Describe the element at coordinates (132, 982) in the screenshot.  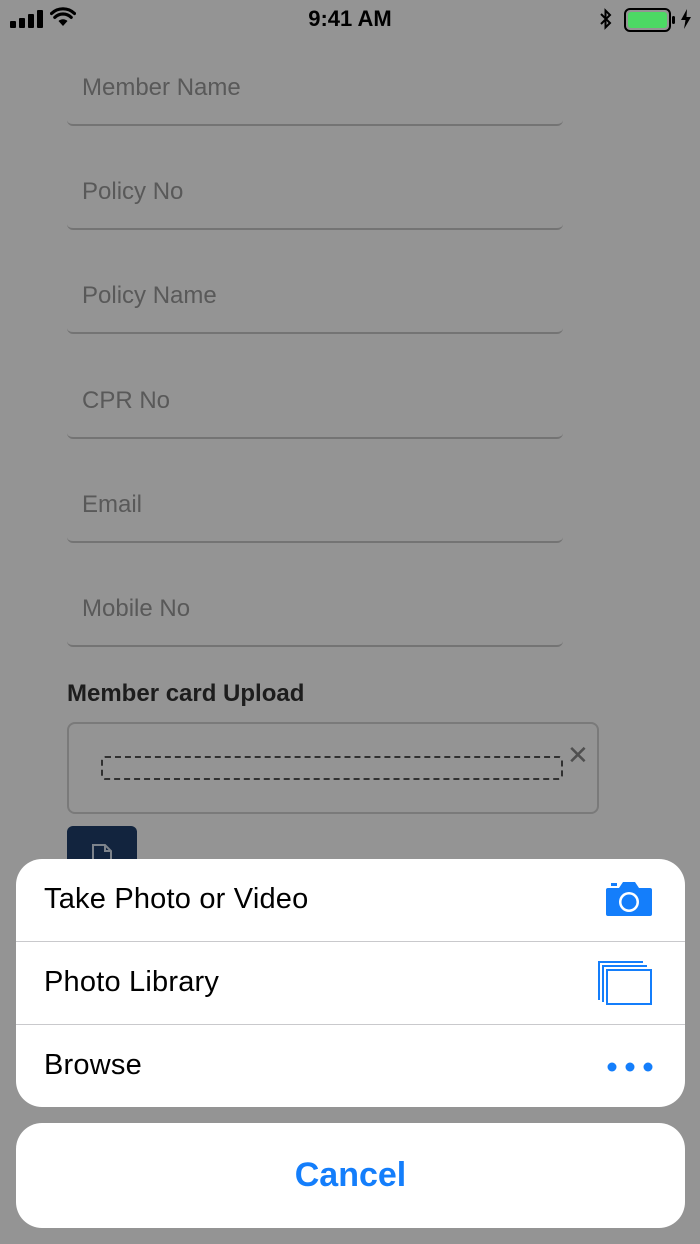
I see `action-label: Photo Library` at that location.